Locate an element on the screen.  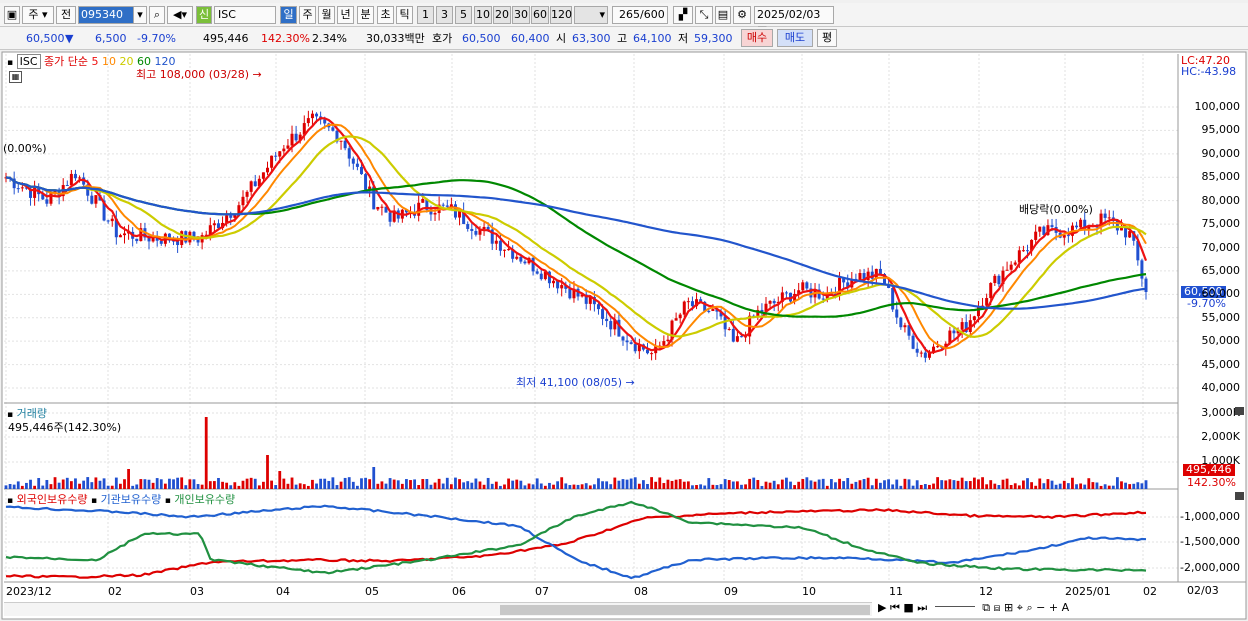
sell-button: 매도 is located at coordinates (795, 38).